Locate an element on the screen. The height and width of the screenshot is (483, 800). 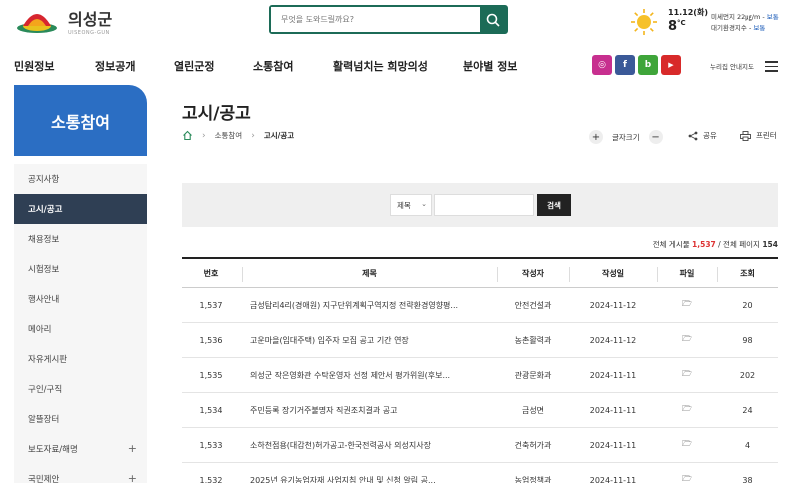
row-author: 관광문화과 is located at coordinates (533, 375).